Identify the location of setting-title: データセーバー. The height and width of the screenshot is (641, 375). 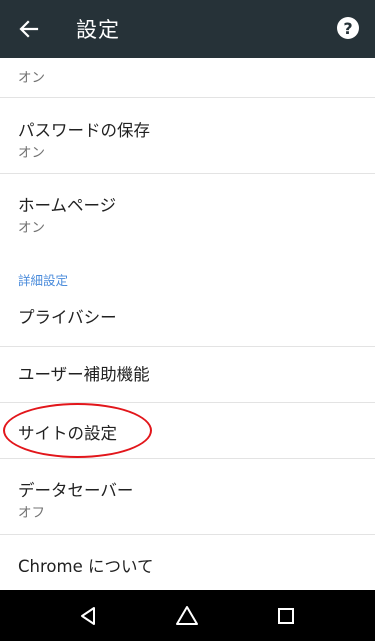
(76, 490).